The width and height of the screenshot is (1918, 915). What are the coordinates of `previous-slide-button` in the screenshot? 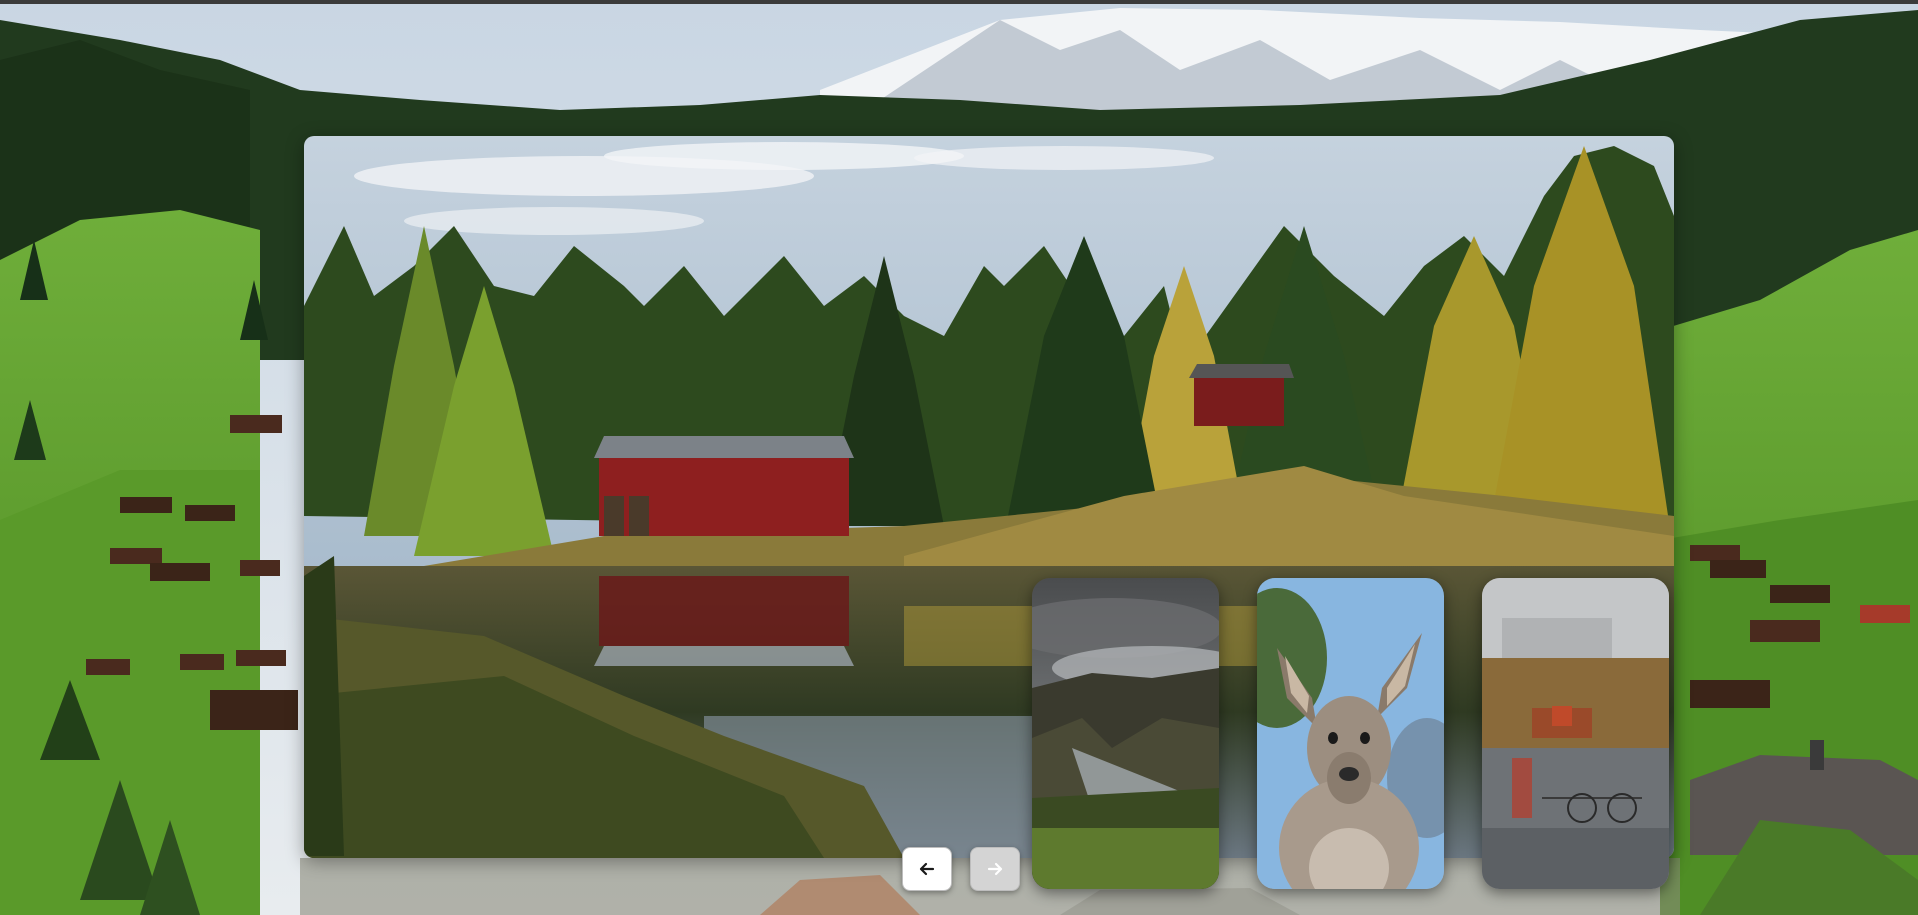 It's located at (927, 869).